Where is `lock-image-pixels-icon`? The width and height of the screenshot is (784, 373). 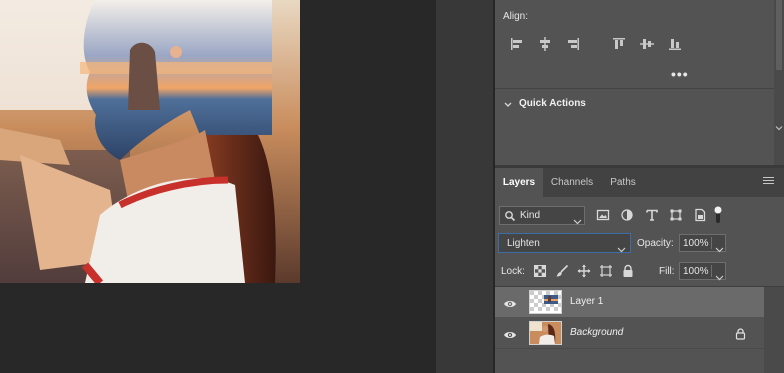 lock-image-pixels-icon is located at coordinates (562, 271).